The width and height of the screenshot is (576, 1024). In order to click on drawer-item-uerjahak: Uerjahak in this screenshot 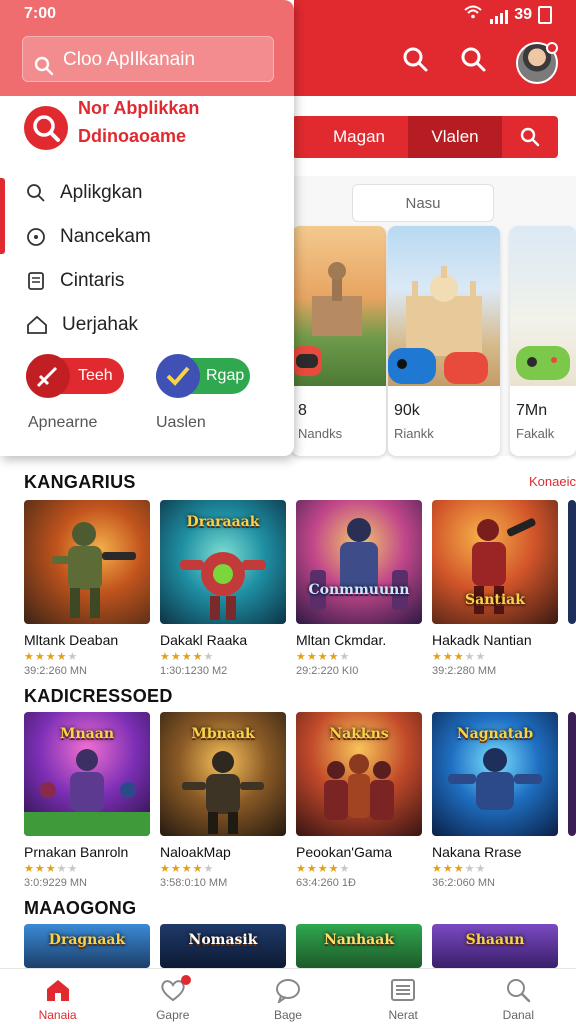, I will do `click(82, 325)`.